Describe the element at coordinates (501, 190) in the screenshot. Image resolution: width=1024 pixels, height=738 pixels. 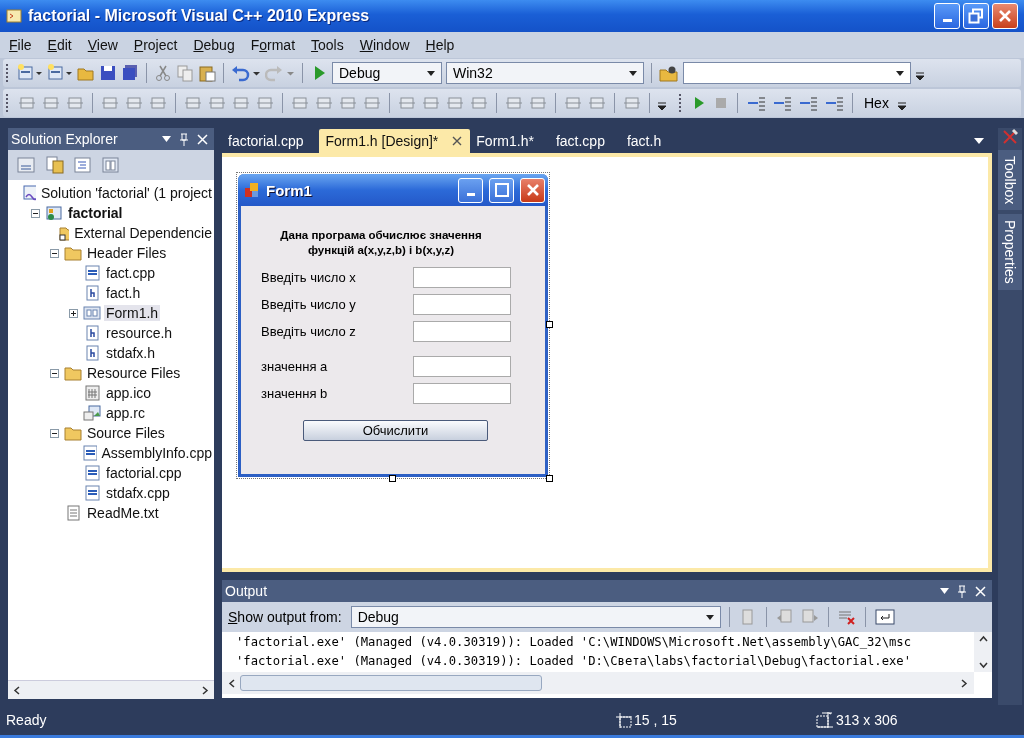
I see `maximize-button` at that location.